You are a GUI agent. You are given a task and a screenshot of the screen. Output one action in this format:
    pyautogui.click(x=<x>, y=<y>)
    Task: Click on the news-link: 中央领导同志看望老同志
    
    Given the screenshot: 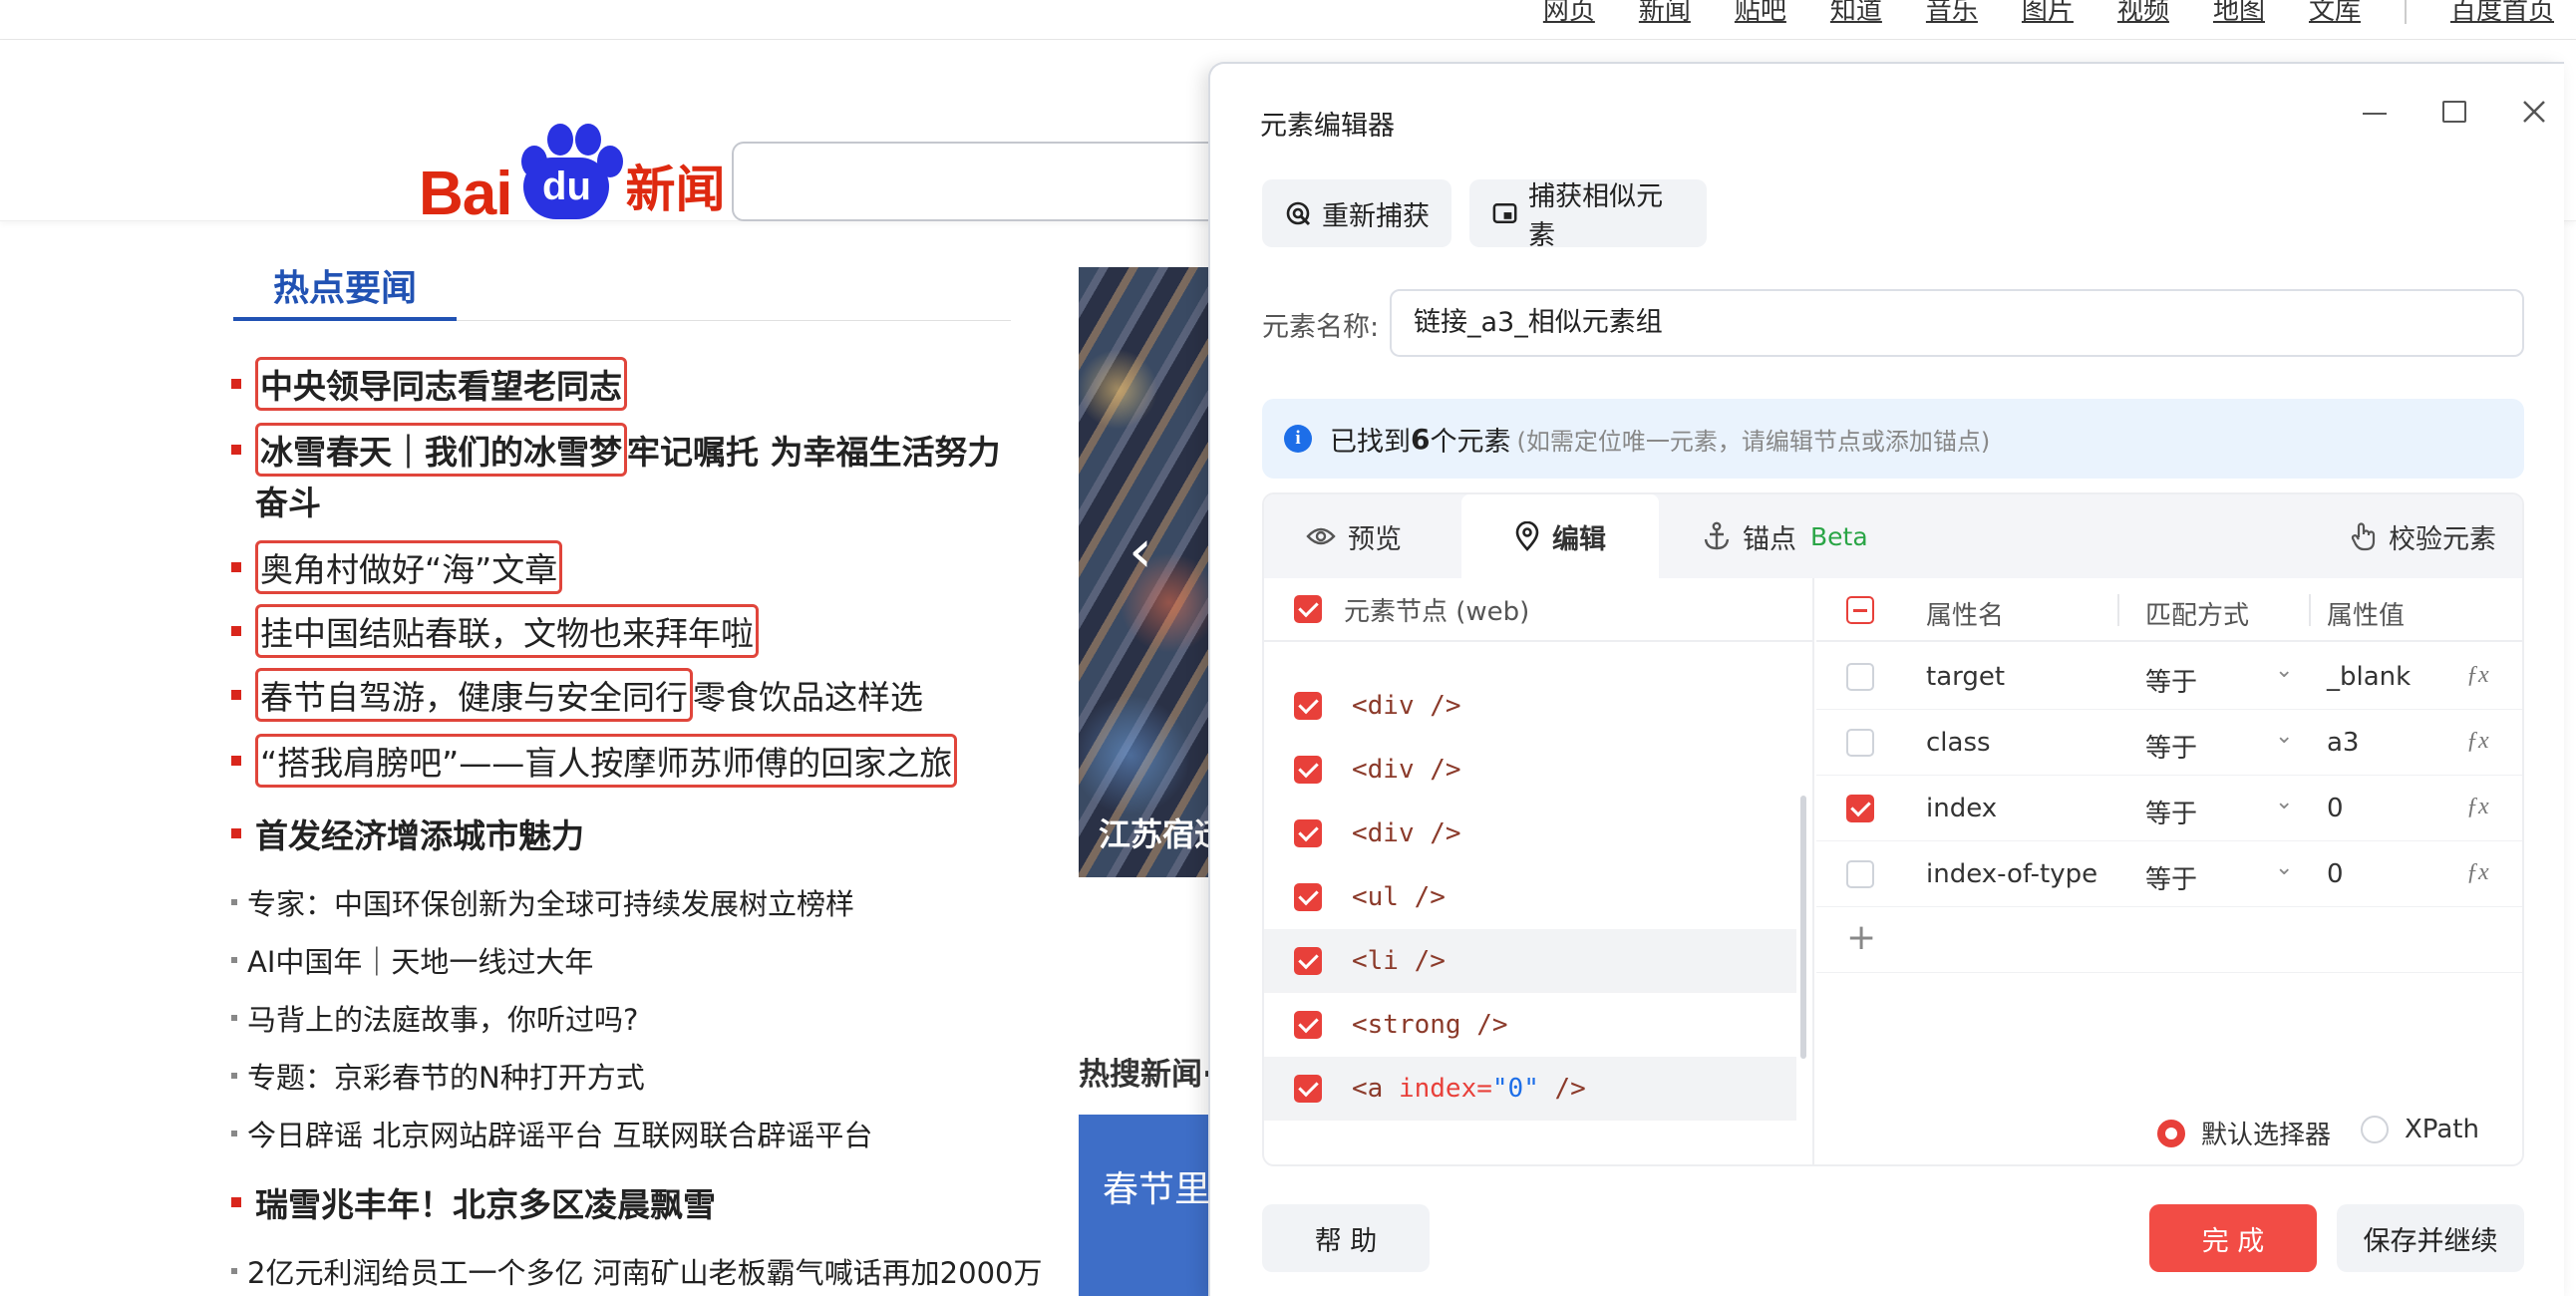 What is the action you would take?
    pyautogui.click(x=441, y=384)
    